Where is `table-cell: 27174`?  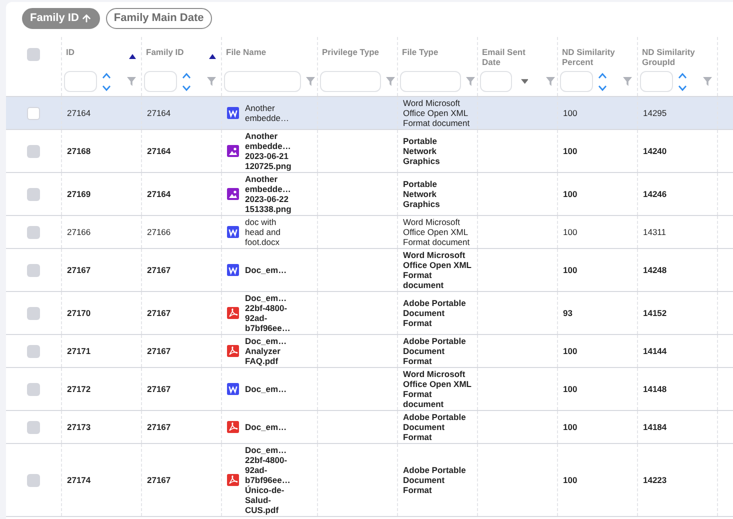
table-cell: 27174 is located at coordinates (79, 480).